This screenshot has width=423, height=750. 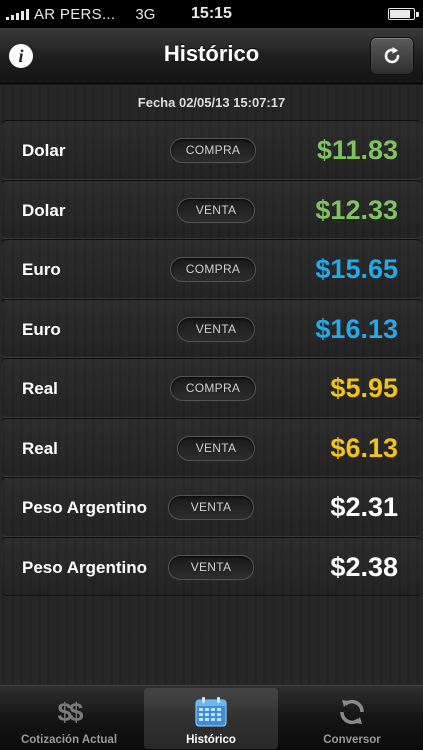 I want to click on rate-row: Dolar COMPRA $11.83, so click(x=211, y=150).